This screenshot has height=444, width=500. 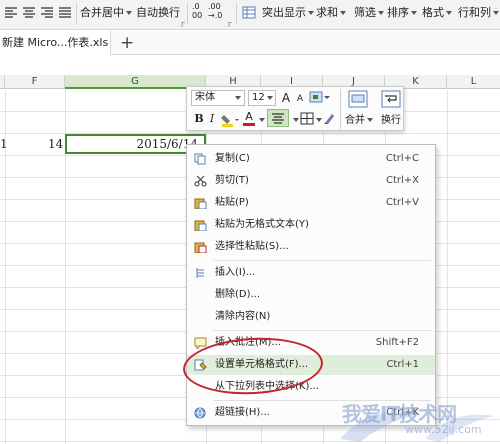 I want to click on increase-decimal-button: .0 00, so click(x=197, y=11).